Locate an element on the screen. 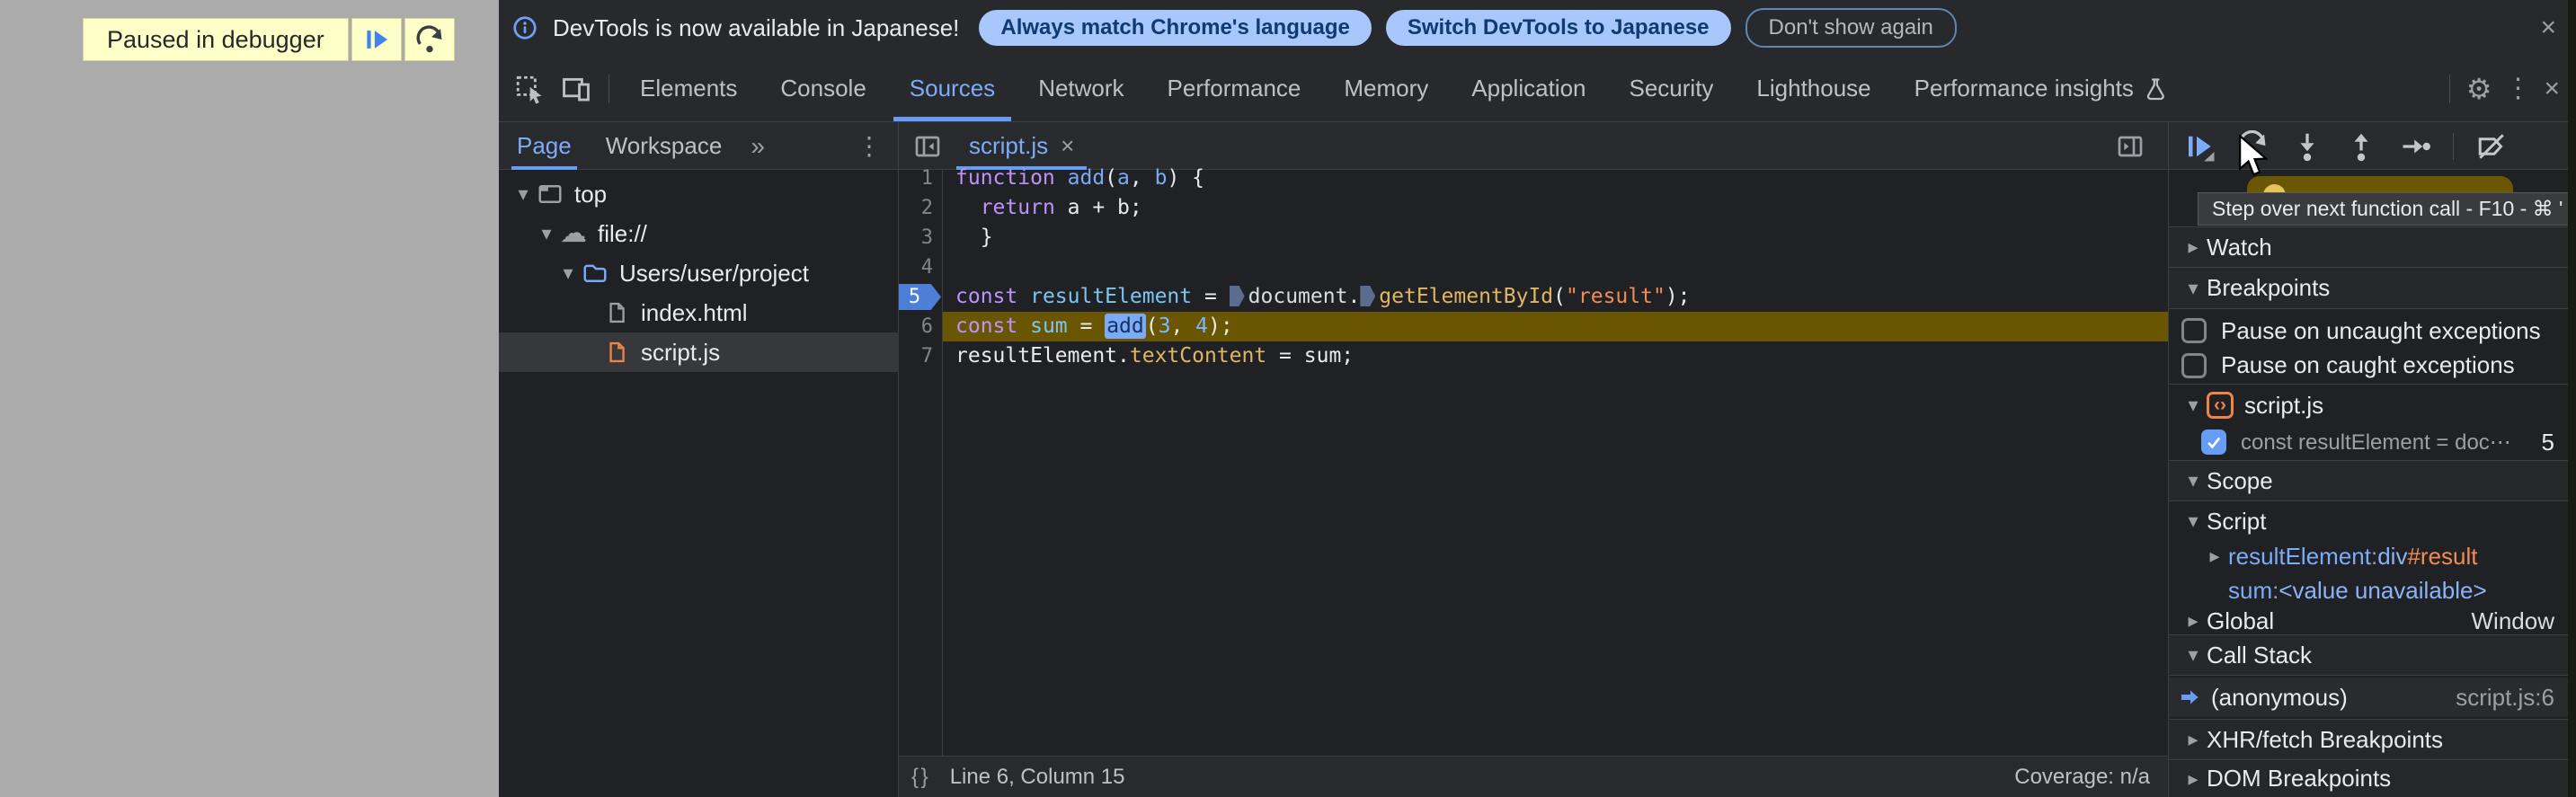  pretty-print-icon: { } is located at coordinates (919, 777).